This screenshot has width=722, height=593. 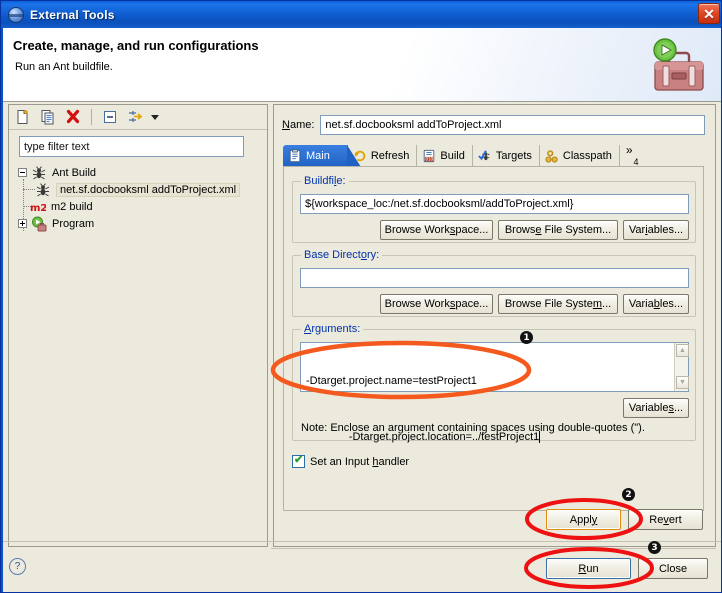 I want to click on collapse-all-icon, so click(x=110, y=117).